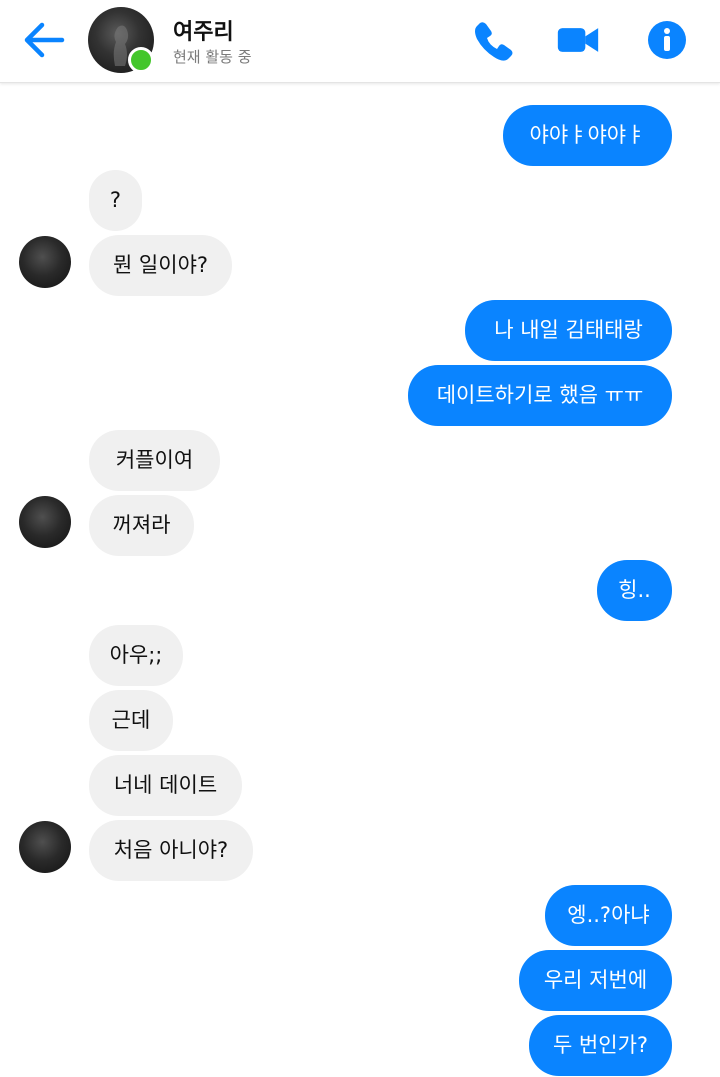 The width and height of the screenshot is (720, 1077). What do you see at coordinates (212, 57) in the screenshot?
I see `active-status-text: 현재 활동 중` at bounding box center [212, 57].